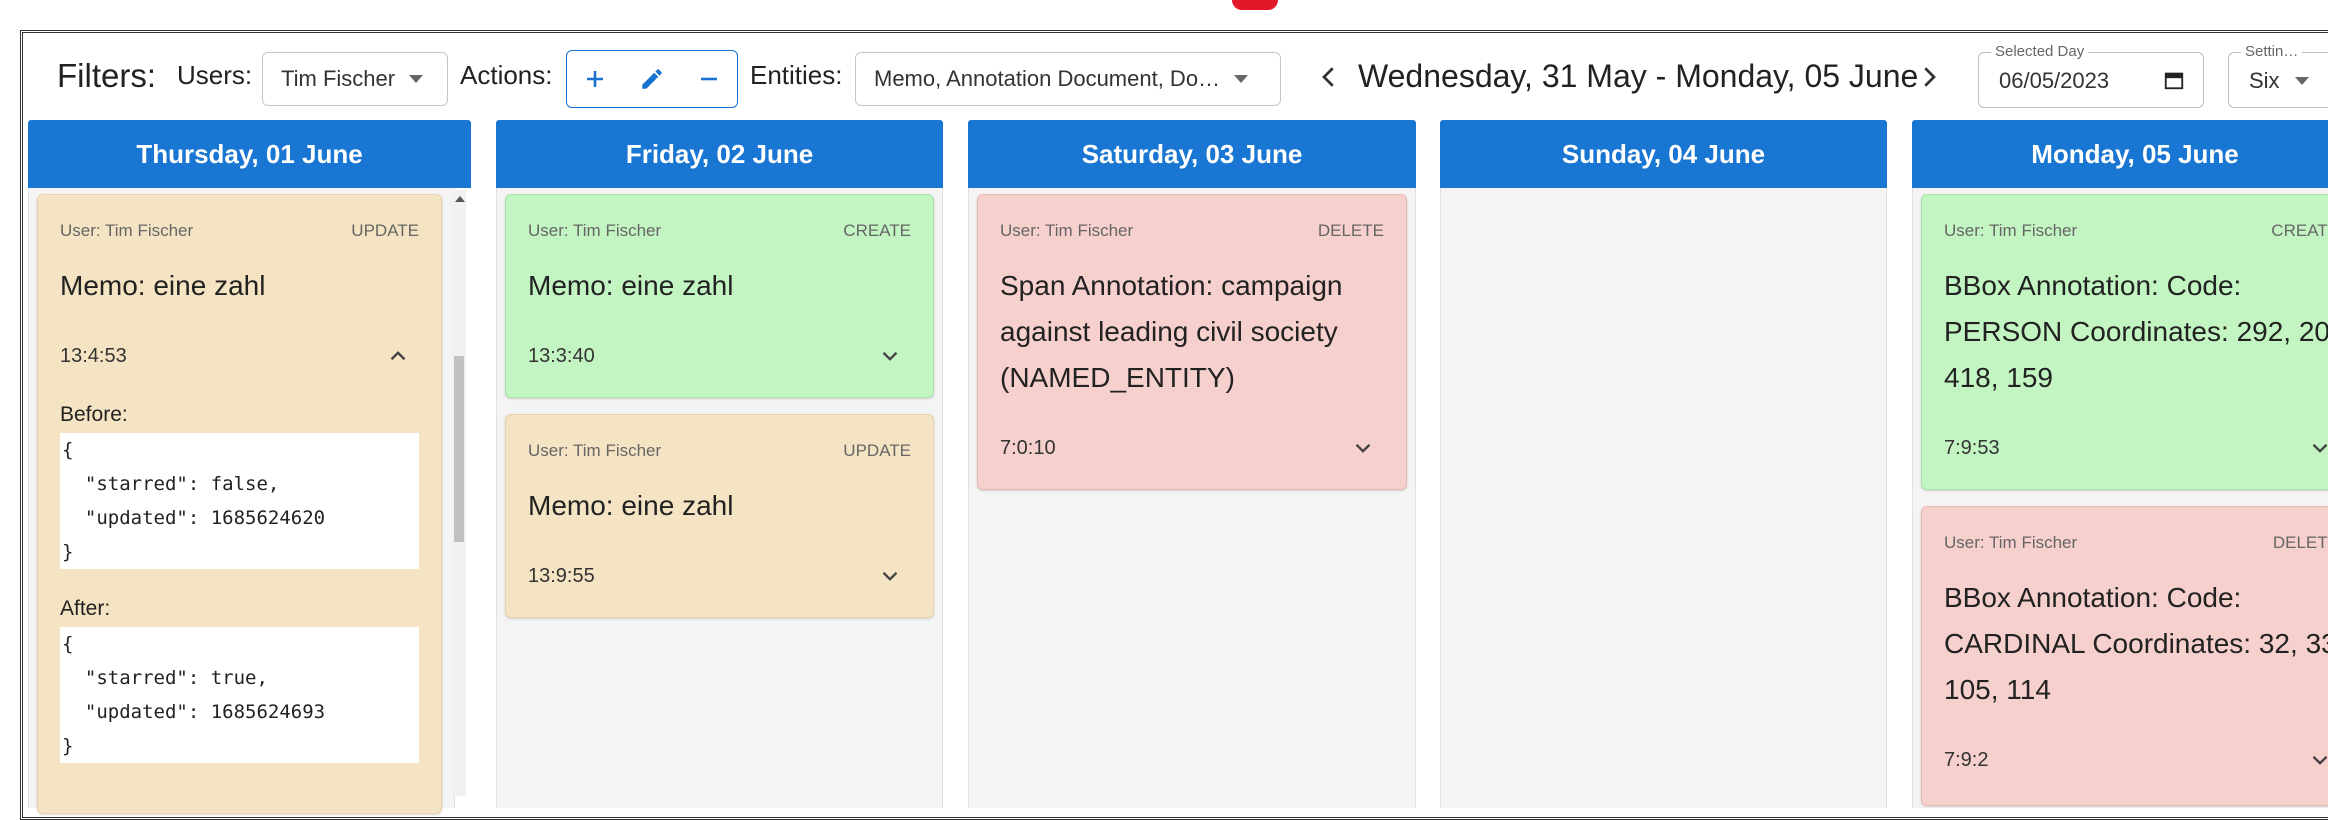  I want to click on day-header: Friday, 02 June, so click(719, 154).